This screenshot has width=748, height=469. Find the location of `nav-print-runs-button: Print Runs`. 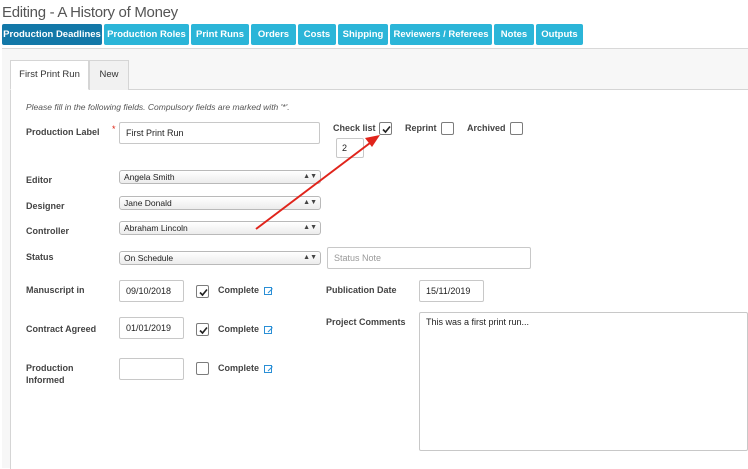

nav-print-runs-button: Print Runs is located at coordinates (220, 34).